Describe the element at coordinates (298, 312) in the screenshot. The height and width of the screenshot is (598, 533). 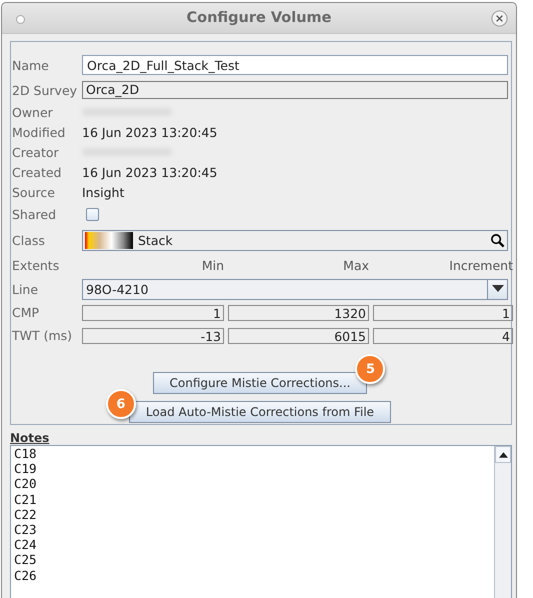
I see `extent-field: 1320` at that location.